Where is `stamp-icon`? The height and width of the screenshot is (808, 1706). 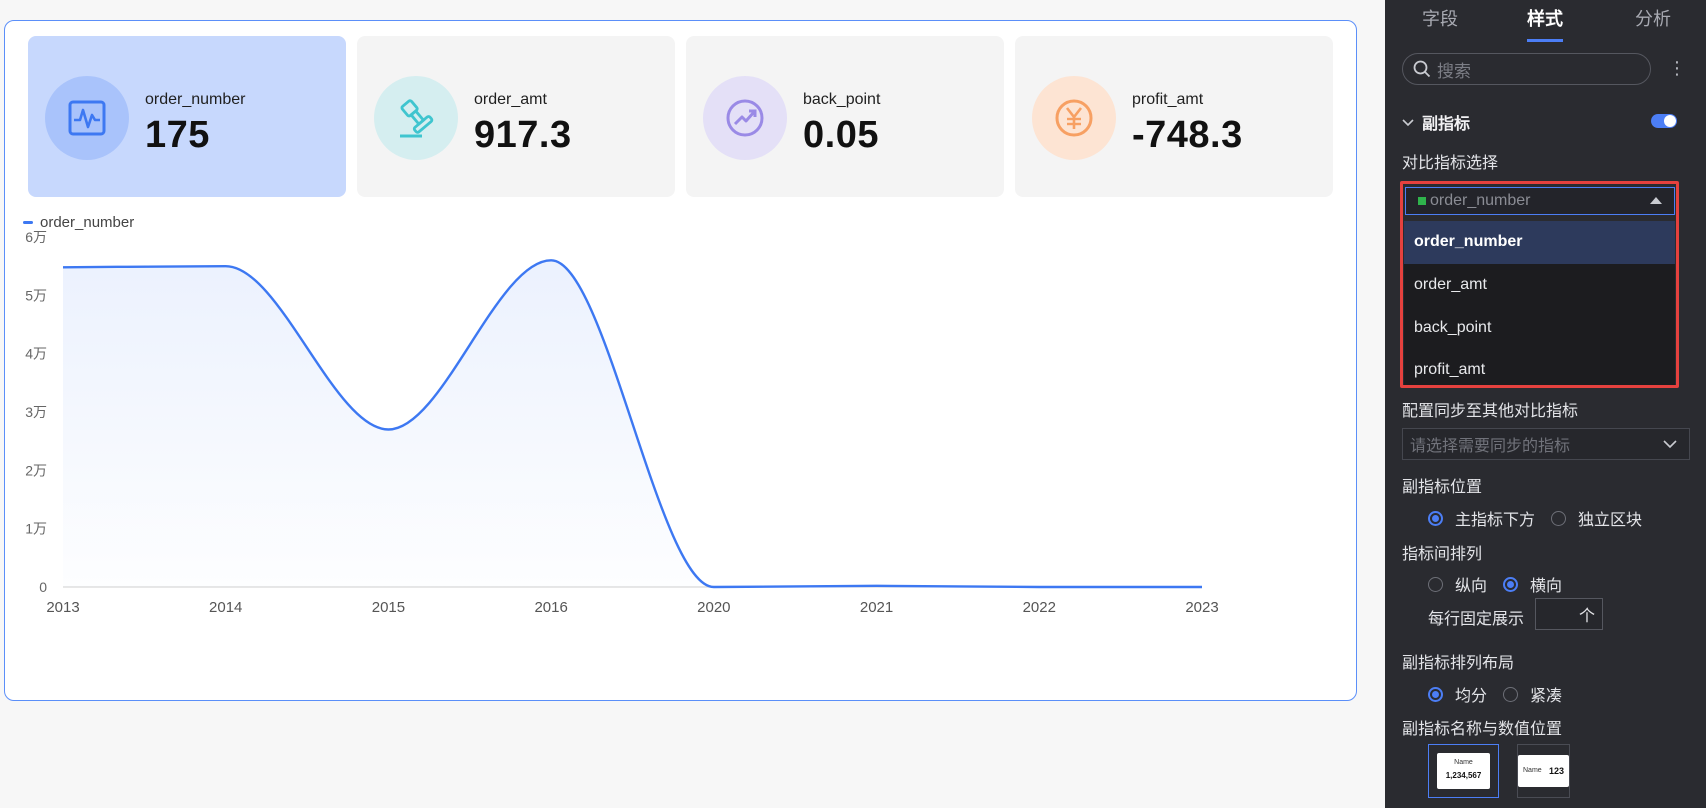
stamp-icon is located at coordinates (416, 118).